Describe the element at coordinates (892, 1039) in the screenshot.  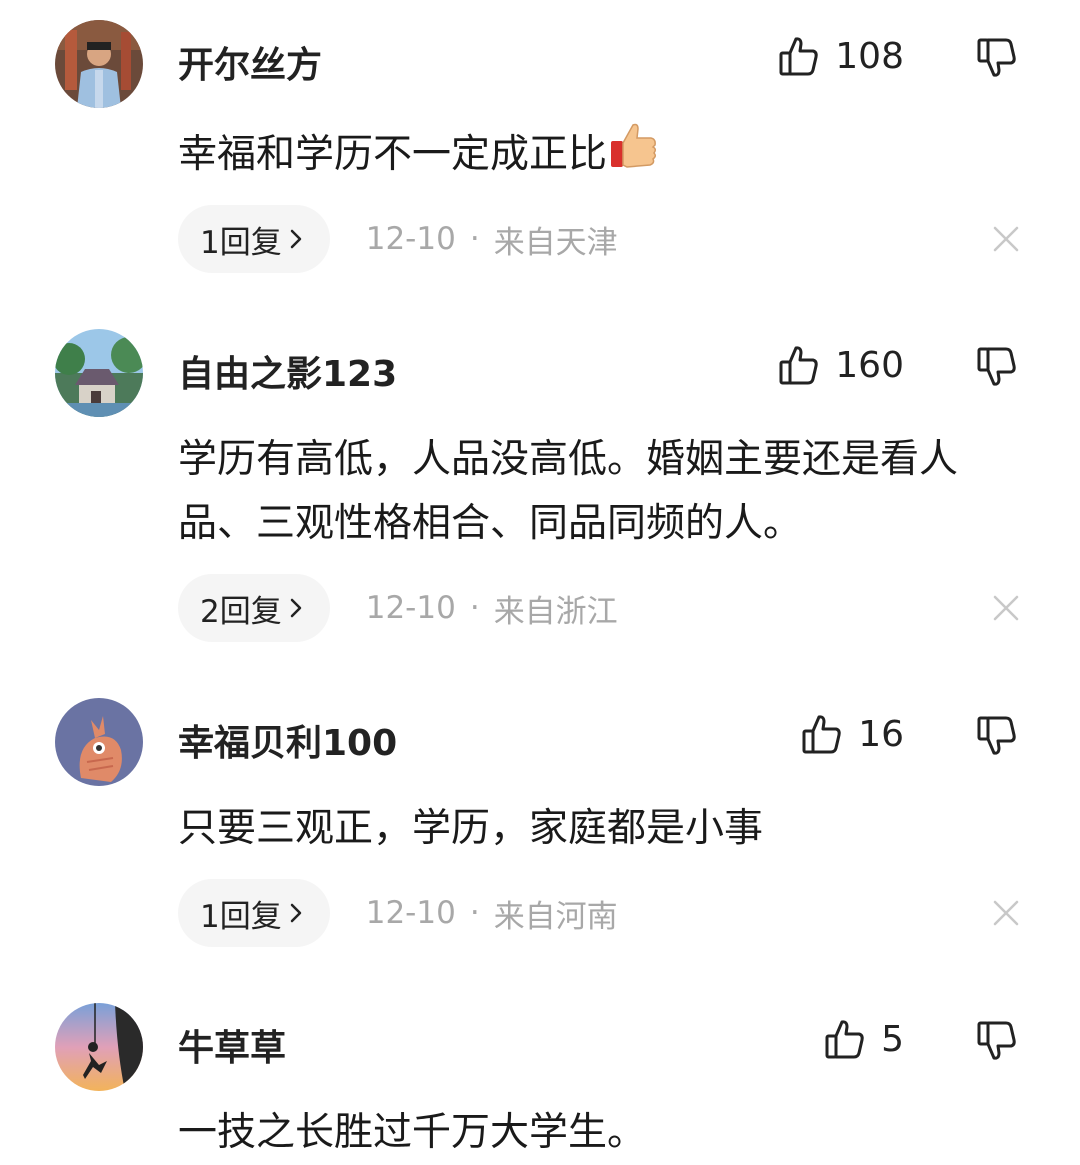
I see `like-count: 5` at that location.